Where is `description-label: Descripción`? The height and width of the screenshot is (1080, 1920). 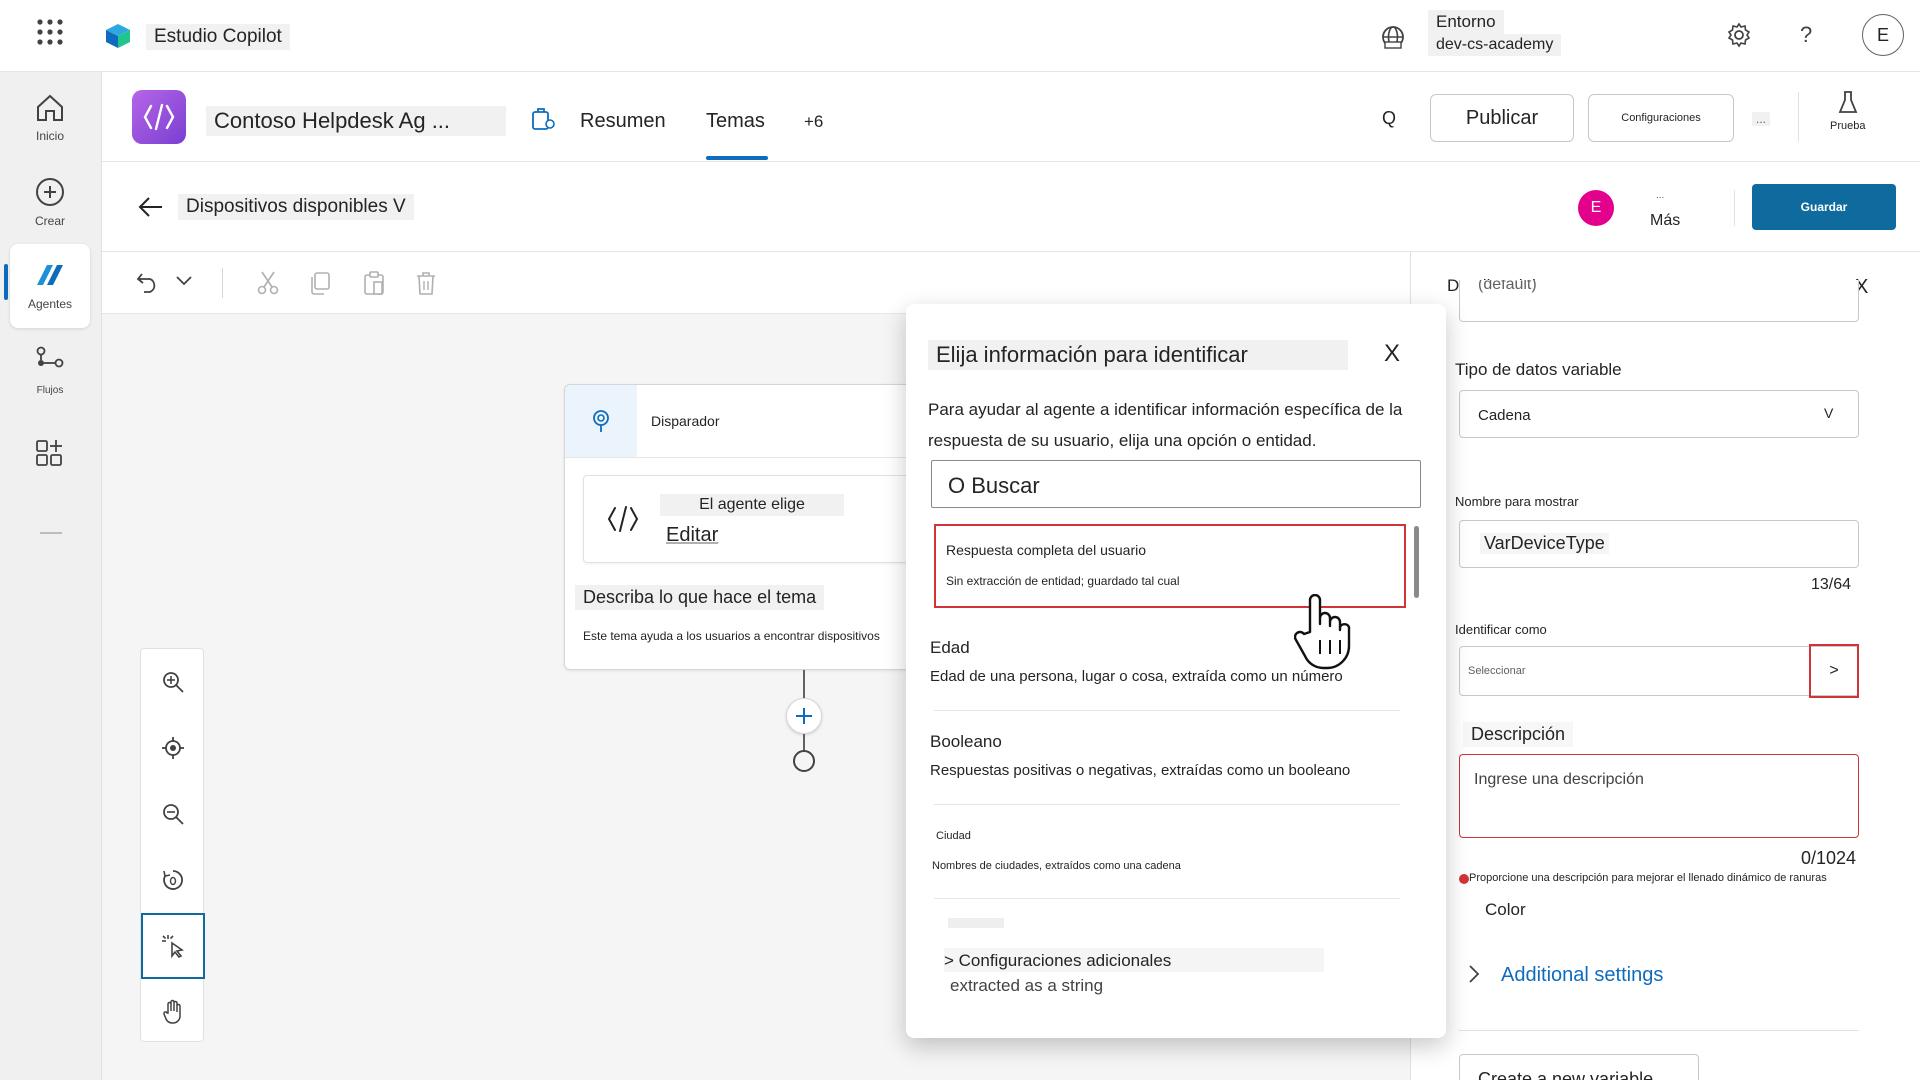
description-label: Descripción is located at coordinates (1518, 734).